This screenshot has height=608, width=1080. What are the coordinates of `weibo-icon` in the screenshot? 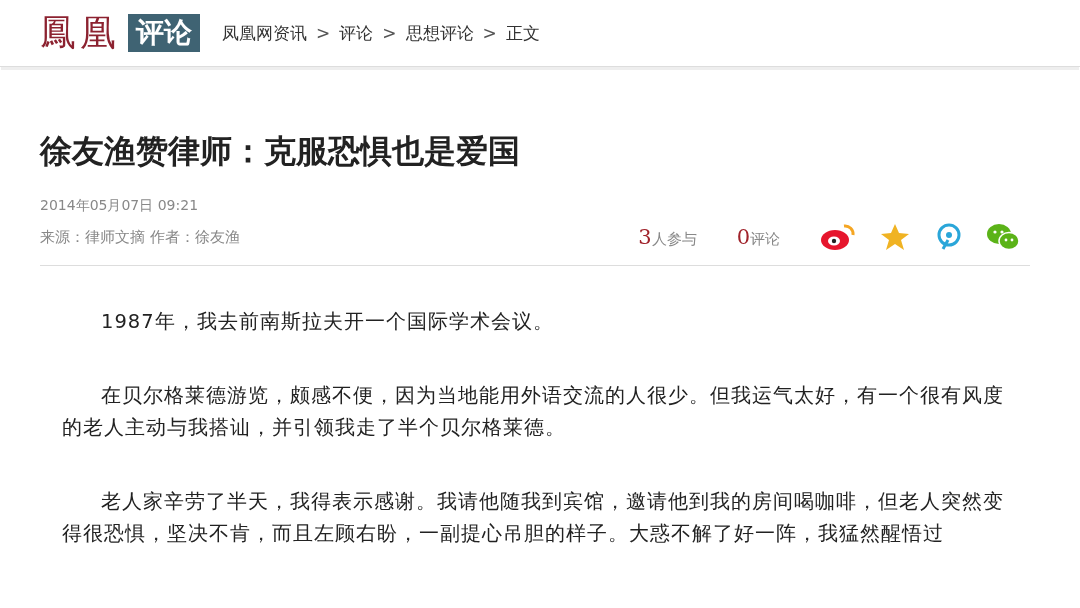 It's located at (838, 237).